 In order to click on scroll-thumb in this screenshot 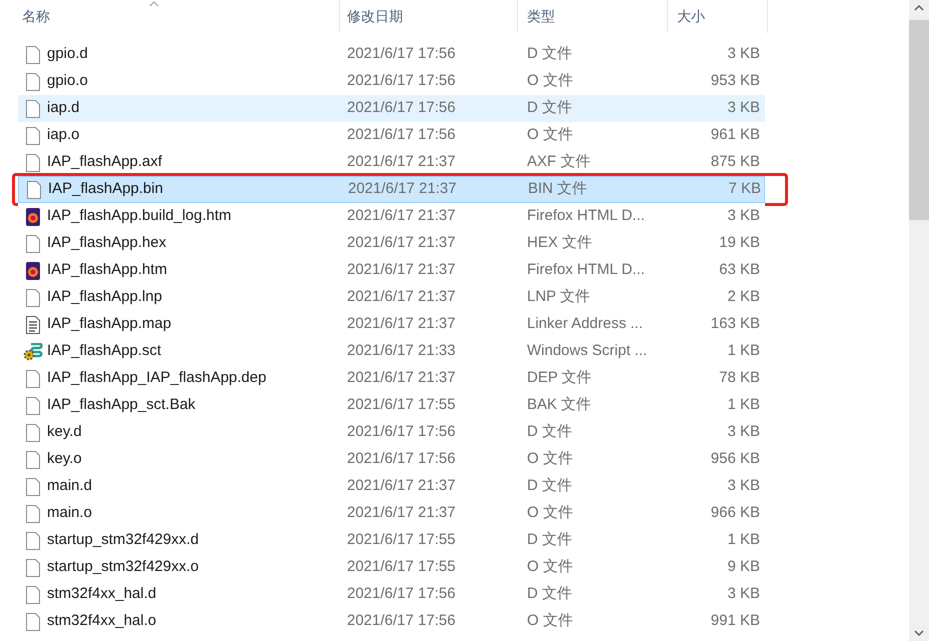, I will do `click(919, 120)`.